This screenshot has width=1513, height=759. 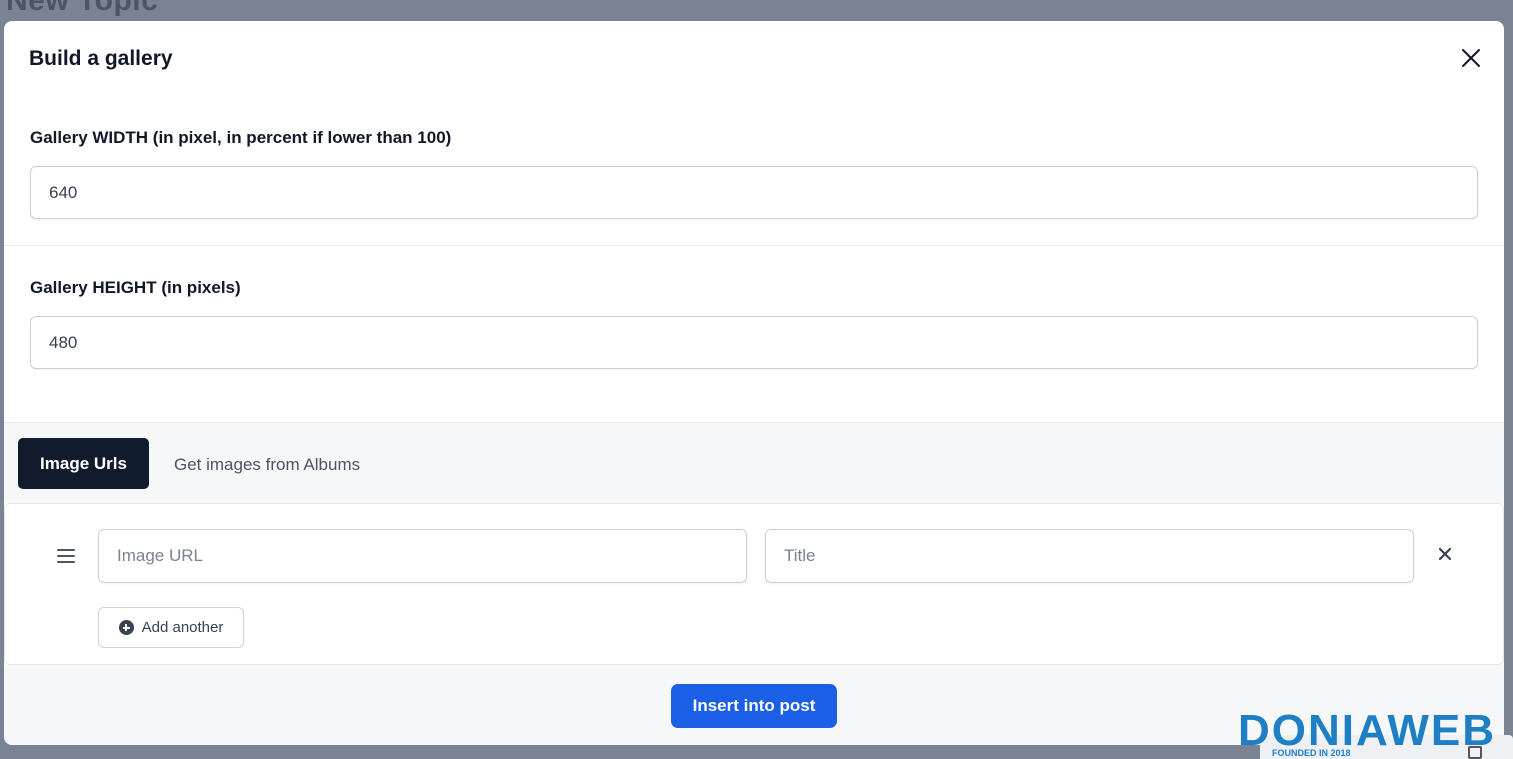 I want to click on close-button, so click(x=1471, y=58).